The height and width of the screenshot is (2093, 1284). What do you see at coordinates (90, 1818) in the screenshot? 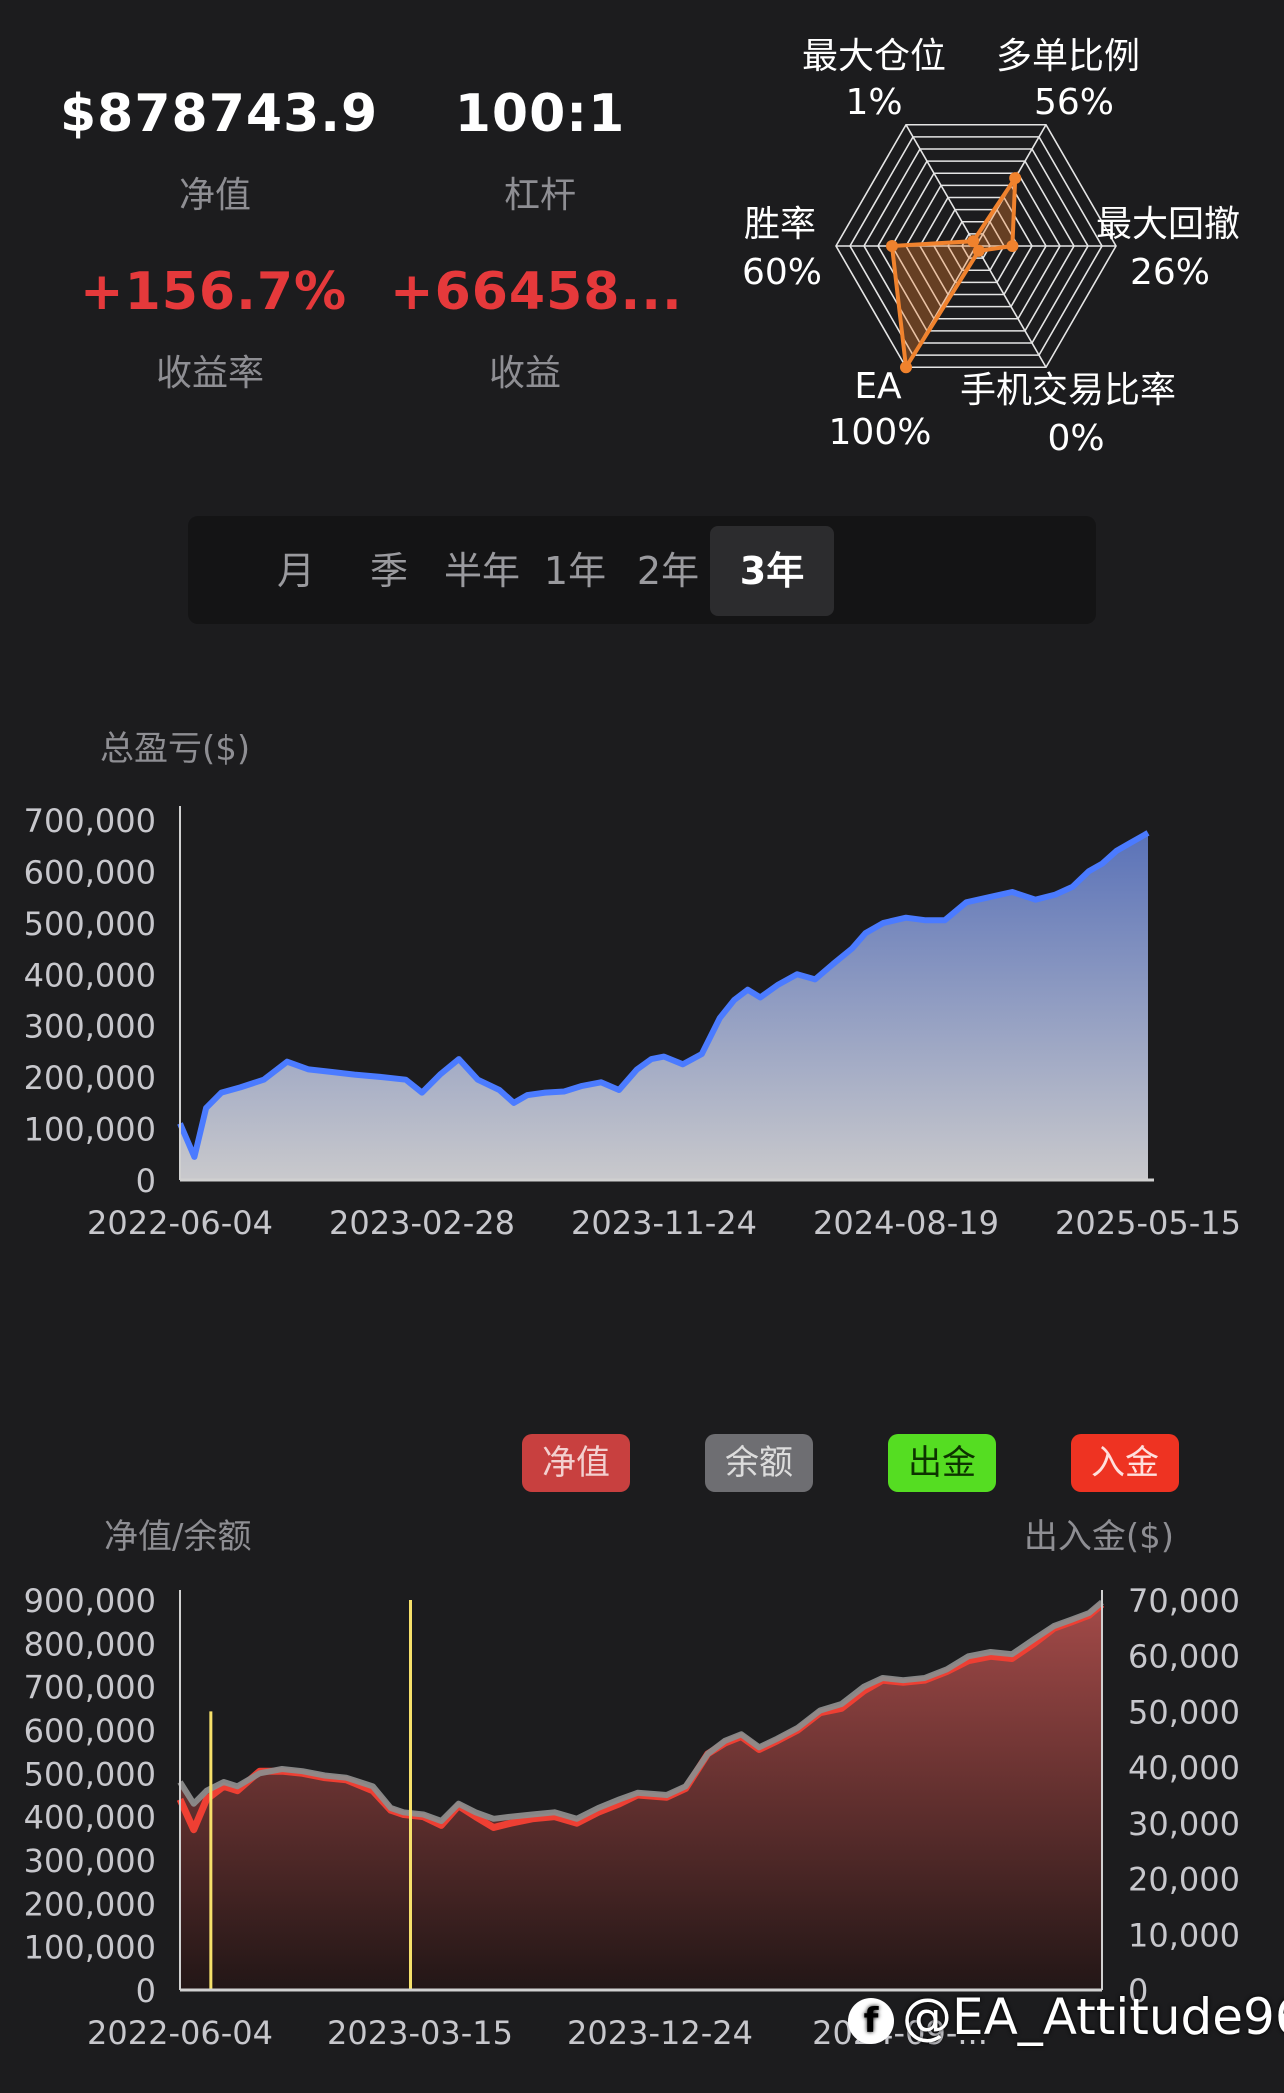
I see `nav-ytick: 400,000` at bounding box center [90, 1818].